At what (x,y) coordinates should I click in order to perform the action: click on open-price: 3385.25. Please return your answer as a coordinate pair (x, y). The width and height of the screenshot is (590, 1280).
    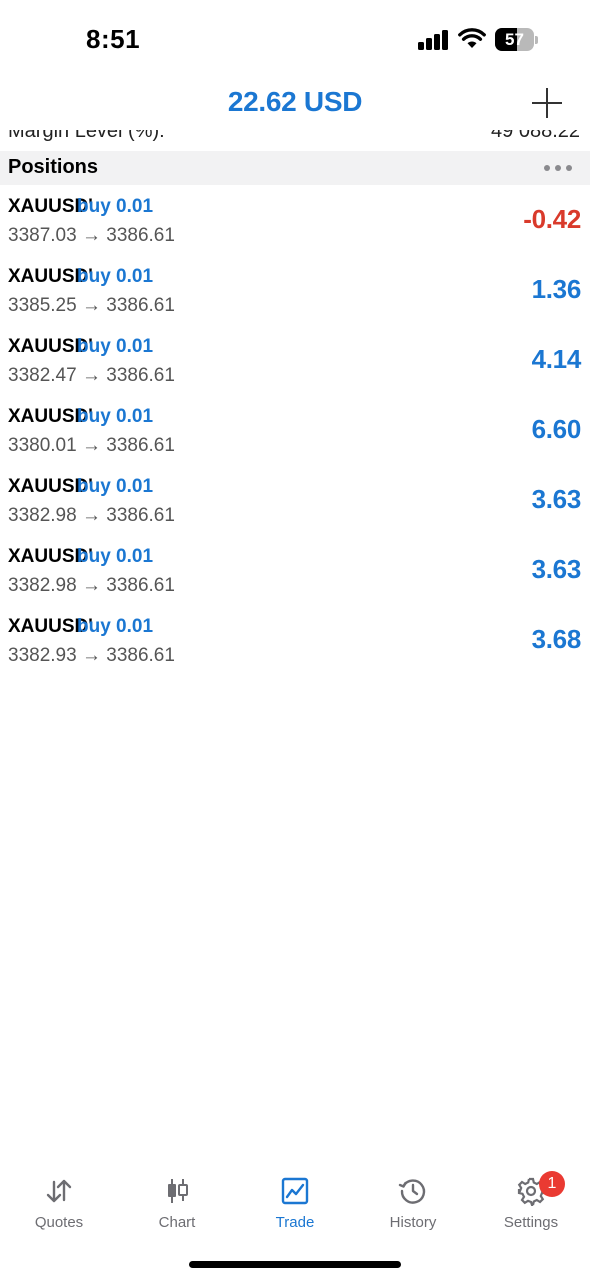
    Looking at the image, I should click on (42, 305).